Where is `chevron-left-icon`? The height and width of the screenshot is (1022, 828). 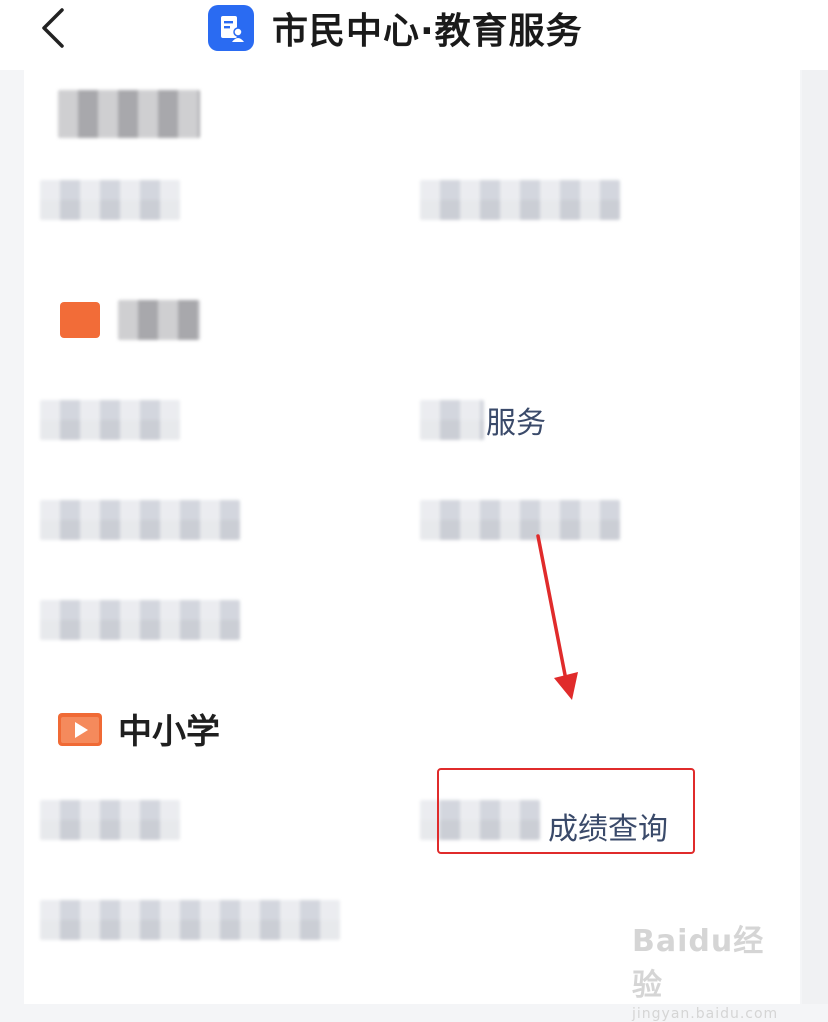 chevron-left-icon is located at coordinates (53, 28).